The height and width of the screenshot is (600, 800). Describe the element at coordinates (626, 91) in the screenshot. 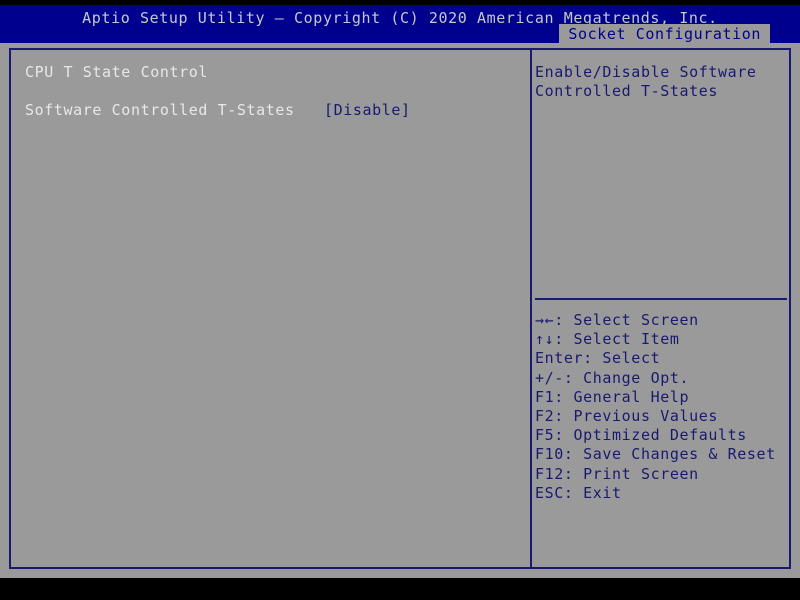

I see `help-description-line-2: Controlled T-States` at that location.